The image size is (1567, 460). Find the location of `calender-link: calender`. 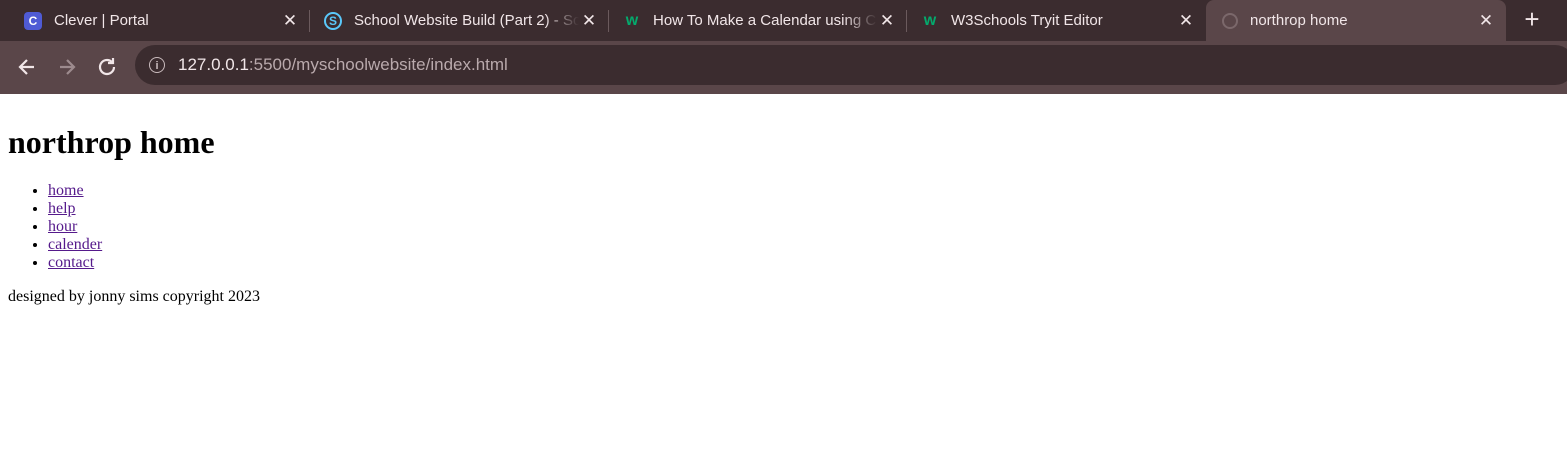

calender-link: calender is located at coordinates (75, 244).